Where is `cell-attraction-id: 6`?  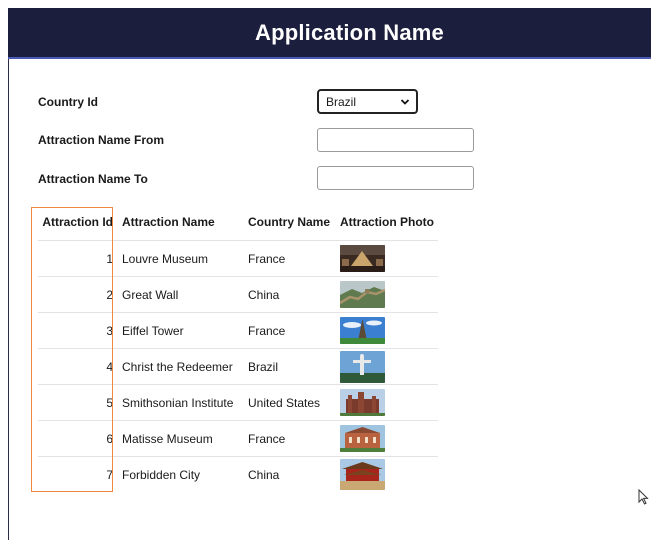
cell-attraction-id: 6 is located at coordinates (76, 438).